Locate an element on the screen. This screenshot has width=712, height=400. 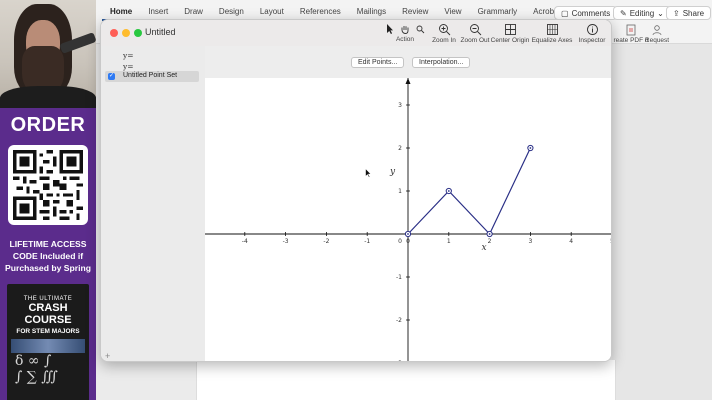
add-equation-button: + is located at coordinates (107, 356).